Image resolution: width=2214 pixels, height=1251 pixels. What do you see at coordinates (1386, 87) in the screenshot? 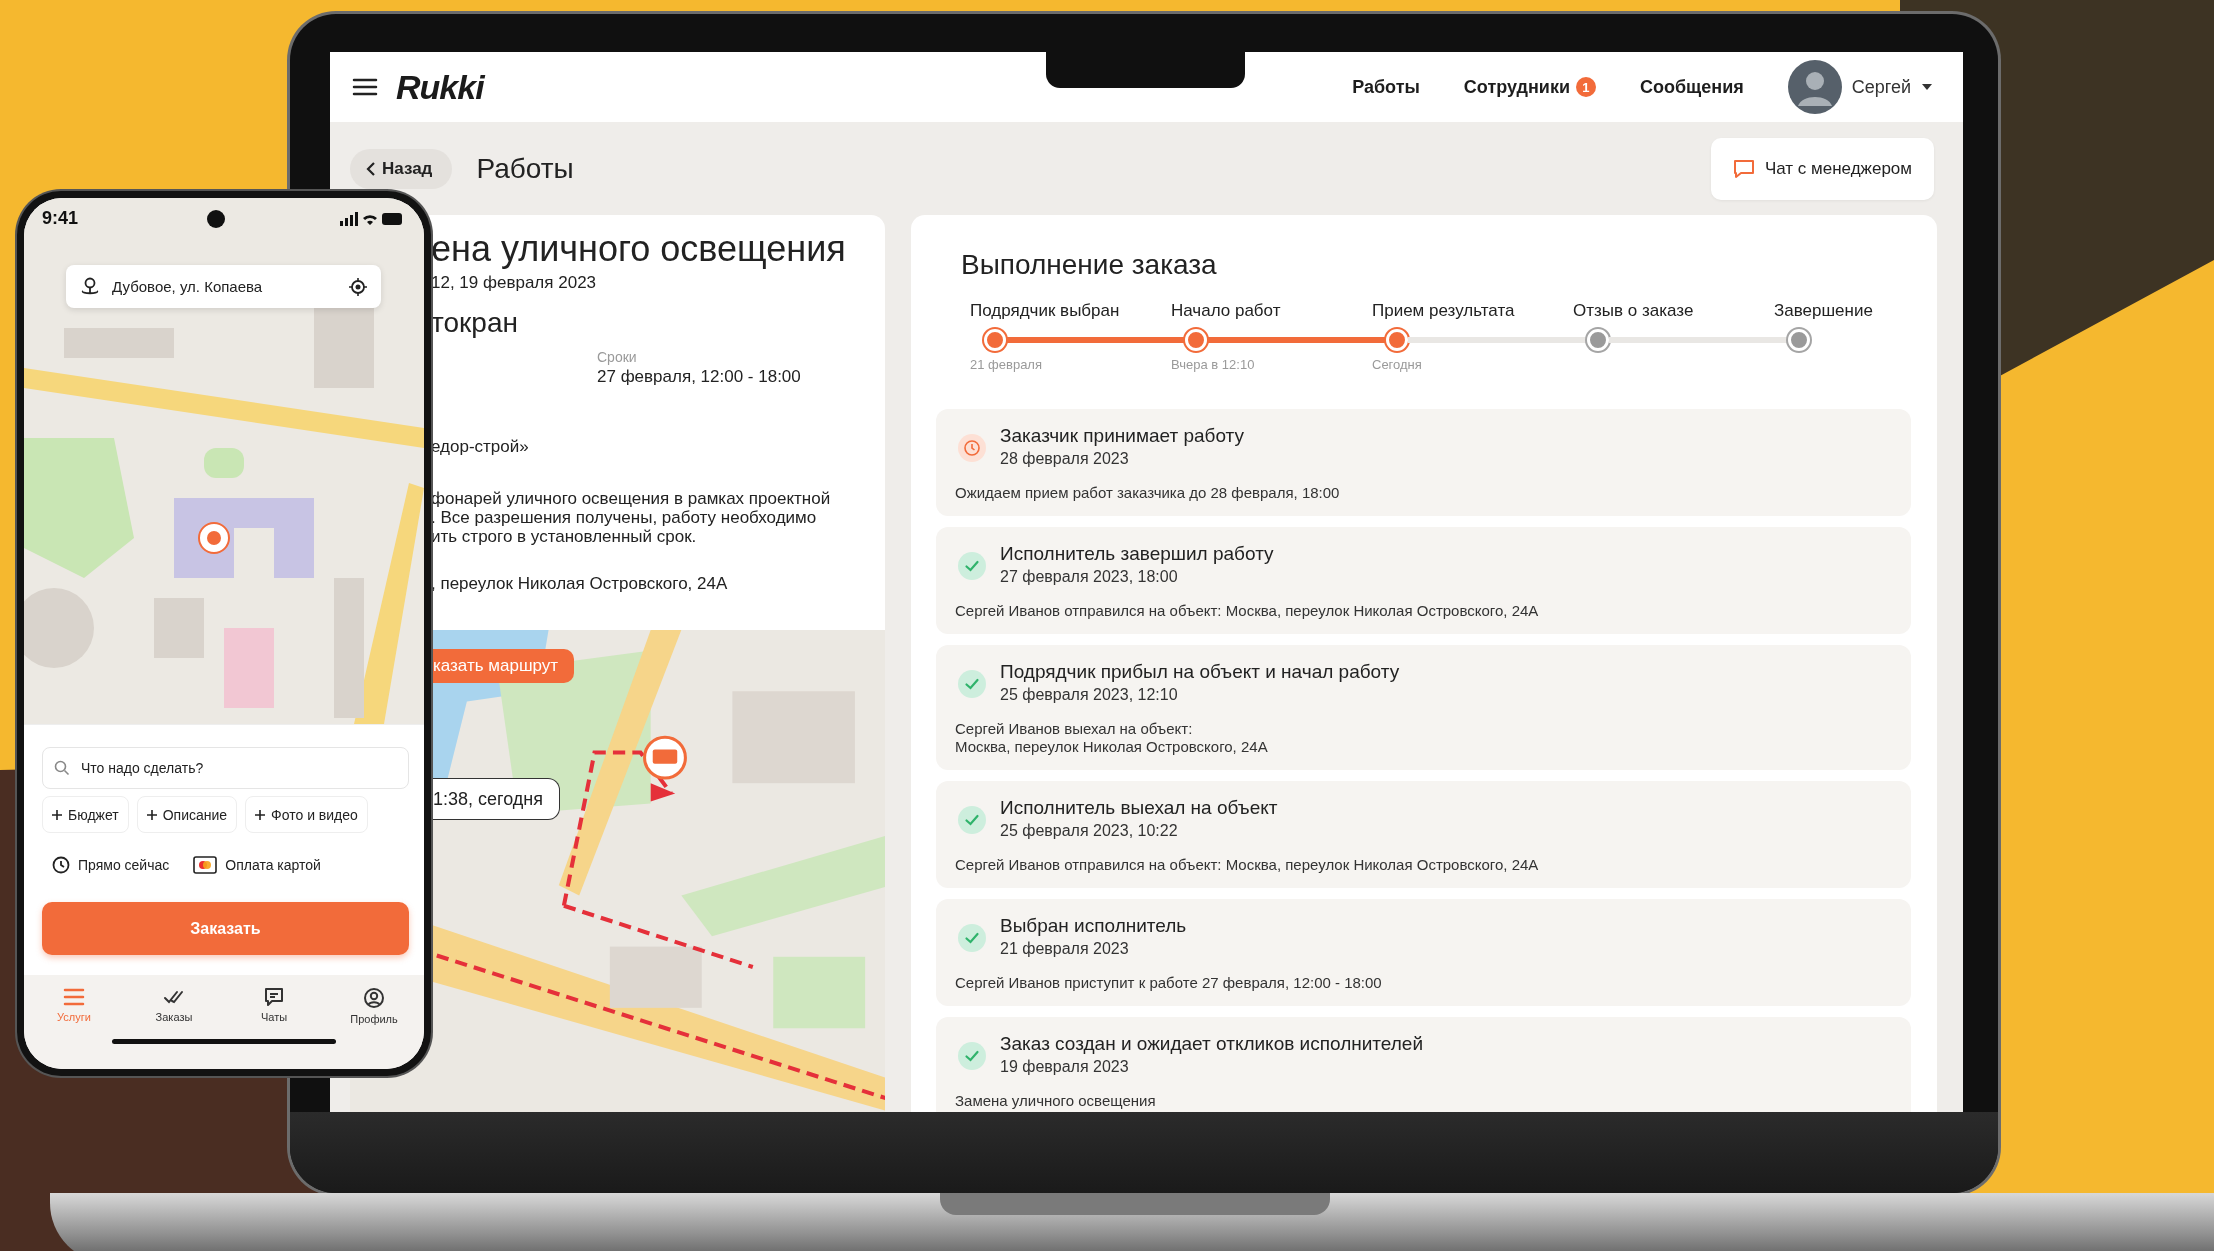
I see `nav-link: Работы` at bounding box center [1386, 87].